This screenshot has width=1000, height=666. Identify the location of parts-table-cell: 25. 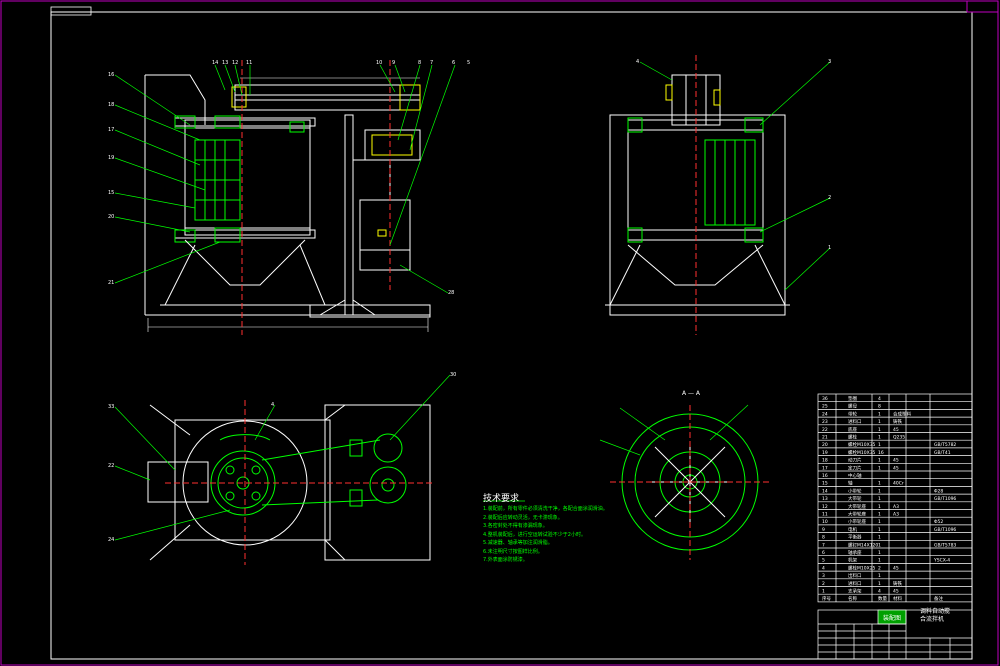
(825, 407).